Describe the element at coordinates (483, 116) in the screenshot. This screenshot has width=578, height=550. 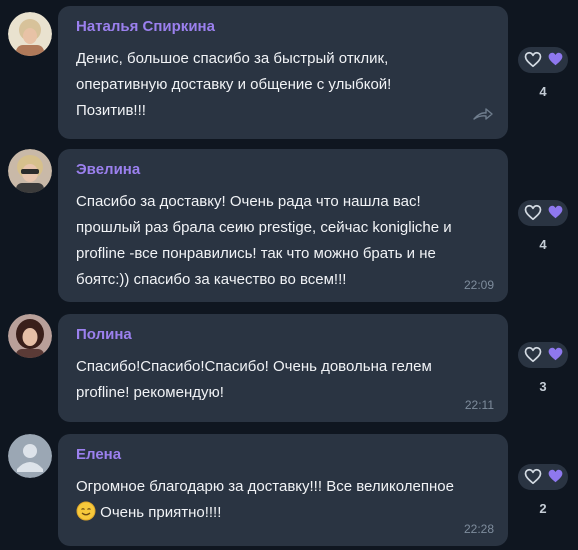
I see `forward-icon` at that location.